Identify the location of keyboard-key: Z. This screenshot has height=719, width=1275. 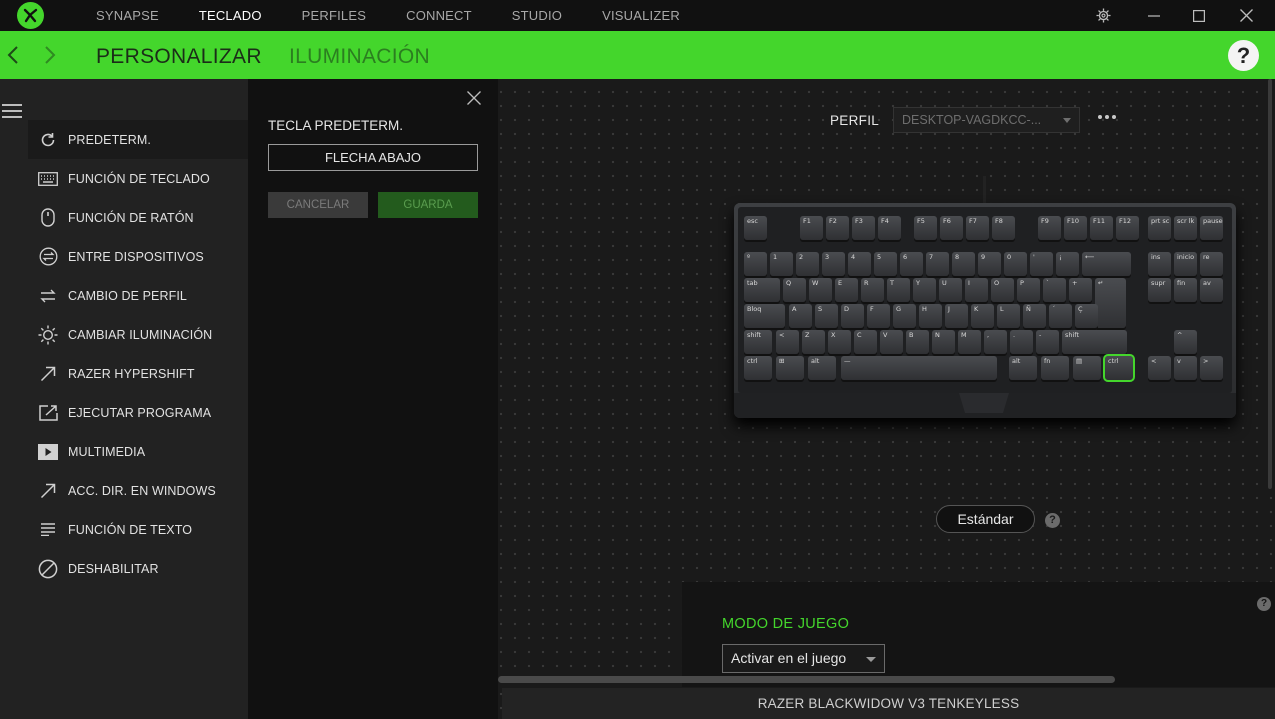
(813, 342).